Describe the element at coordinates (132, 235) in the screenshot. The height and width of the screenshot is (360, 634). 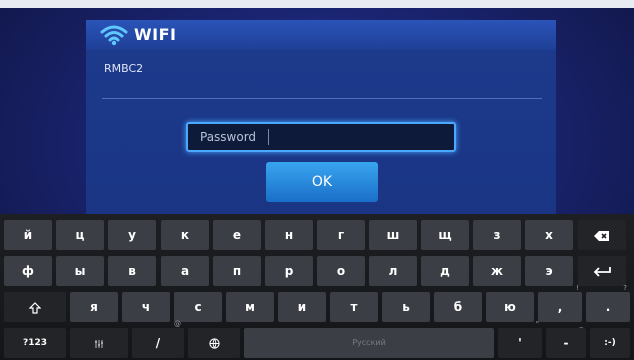
I see `key-у: у` at that location.